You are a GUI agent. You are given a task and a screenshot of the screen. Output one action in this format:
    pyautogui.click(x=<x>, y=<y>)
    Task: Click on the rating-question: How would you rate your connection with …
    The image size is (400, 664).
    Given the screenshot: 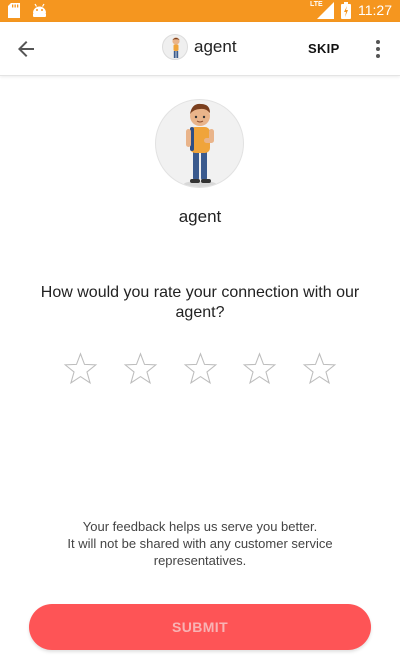 What is the action you would take?
    pyautogui.click(x=200, y=302)
    